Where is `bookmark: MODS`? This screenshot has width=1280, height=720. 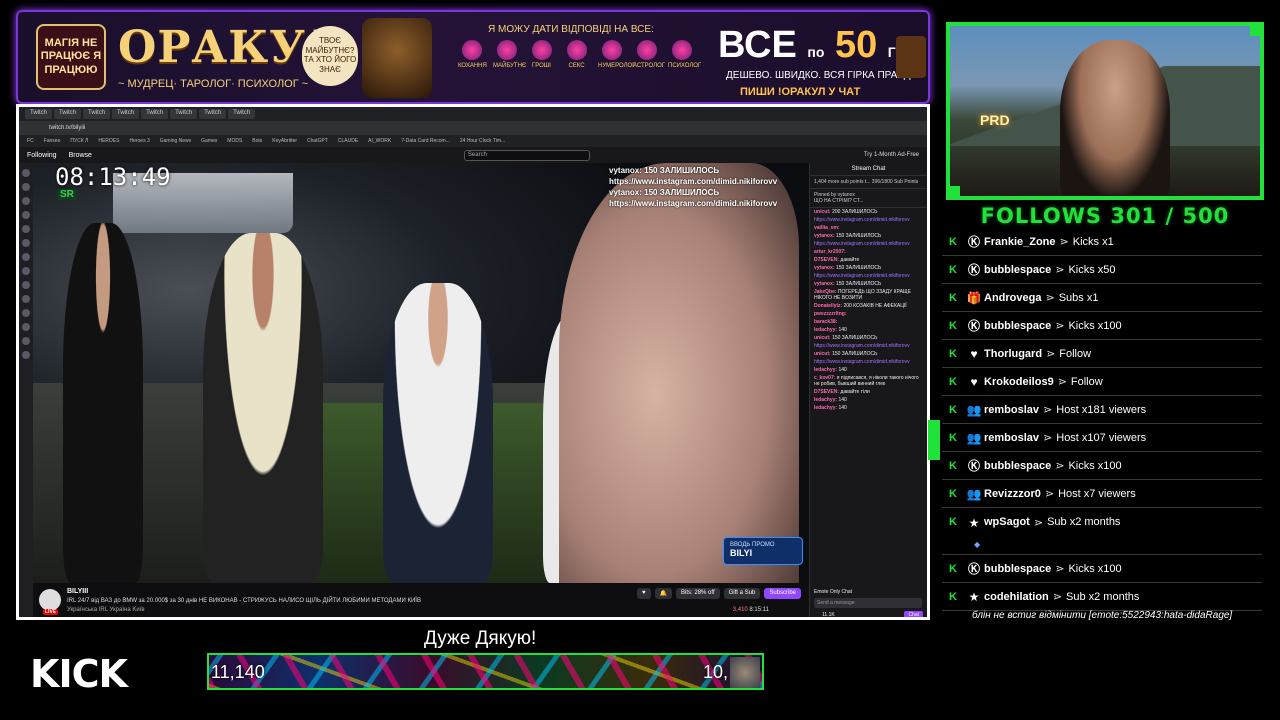 bookmark: MODS is located at coordinates (234, 141).